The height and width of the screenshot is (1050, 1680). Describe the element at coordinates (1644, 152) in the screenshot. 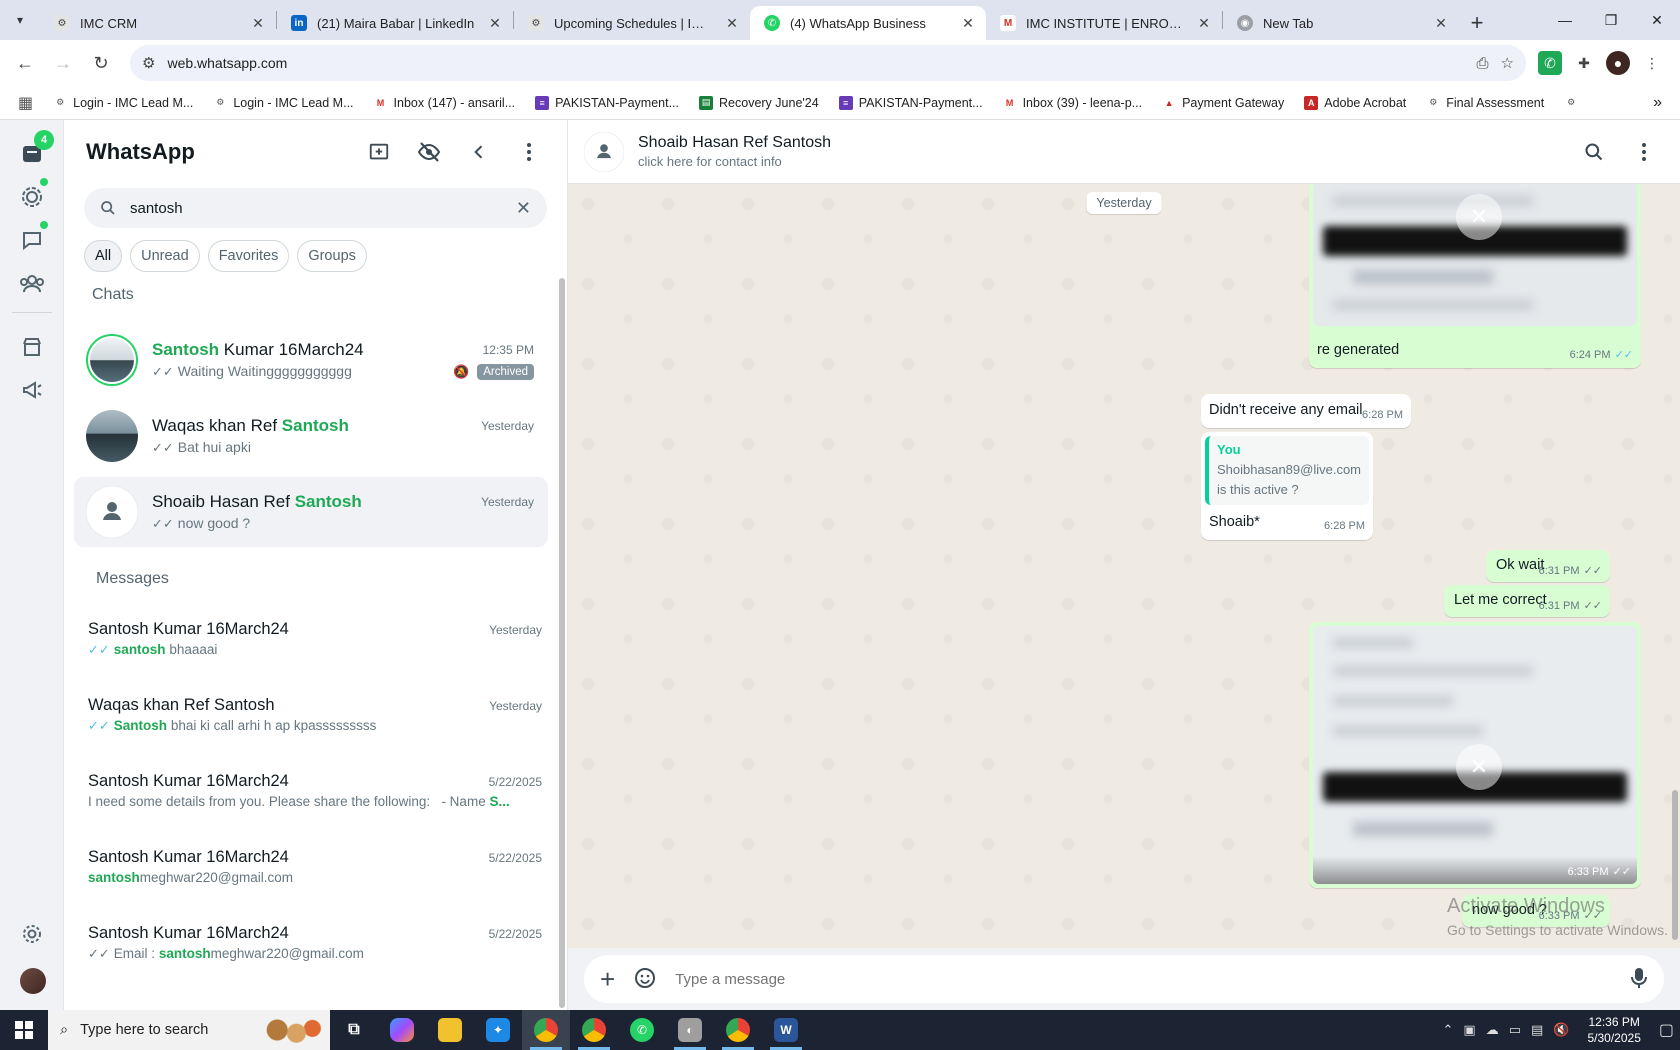

I see `chat-menu-kebab-icon` at that location.